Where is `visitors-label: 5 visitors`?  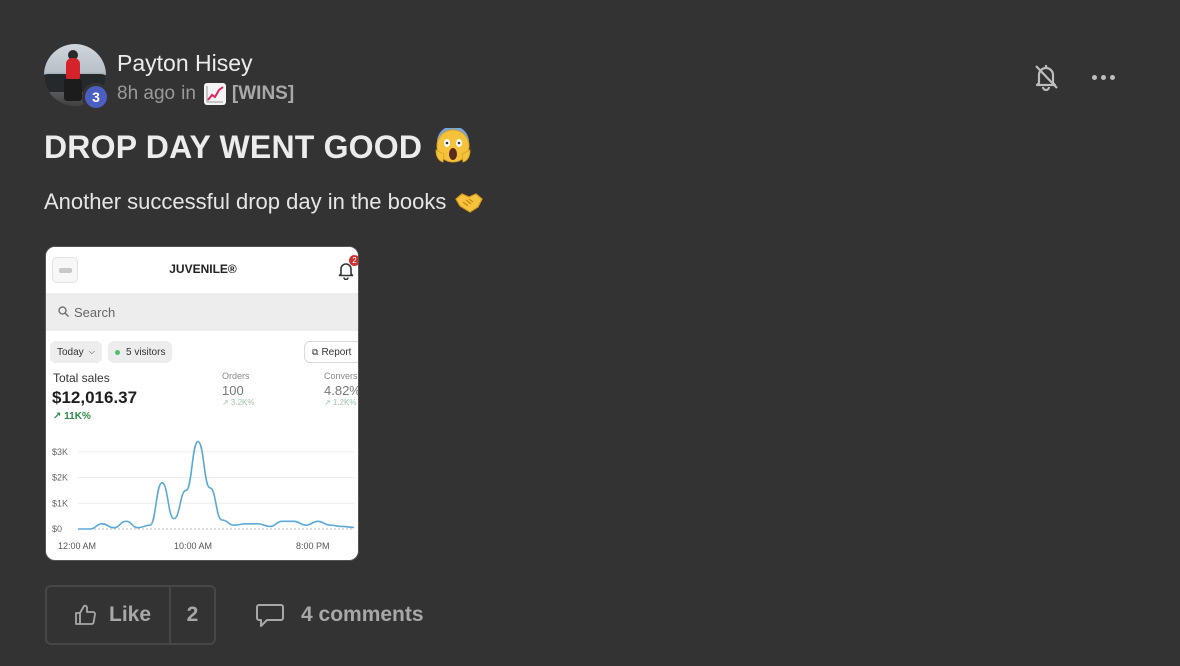 visitors-label: 5 visitors is located at coordinates (146, 352).